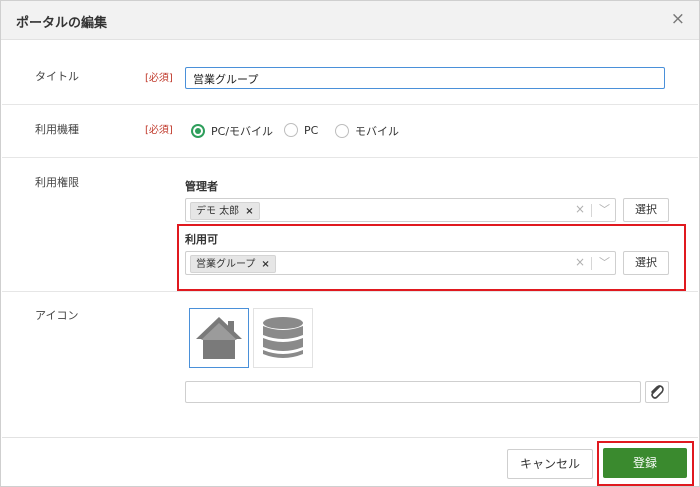 This screenshot has height=487, width=700. What do you see at coordinates (57, 76) in the screenshot?
I see `title-label: タイトル` at bounding box center [57, 76].